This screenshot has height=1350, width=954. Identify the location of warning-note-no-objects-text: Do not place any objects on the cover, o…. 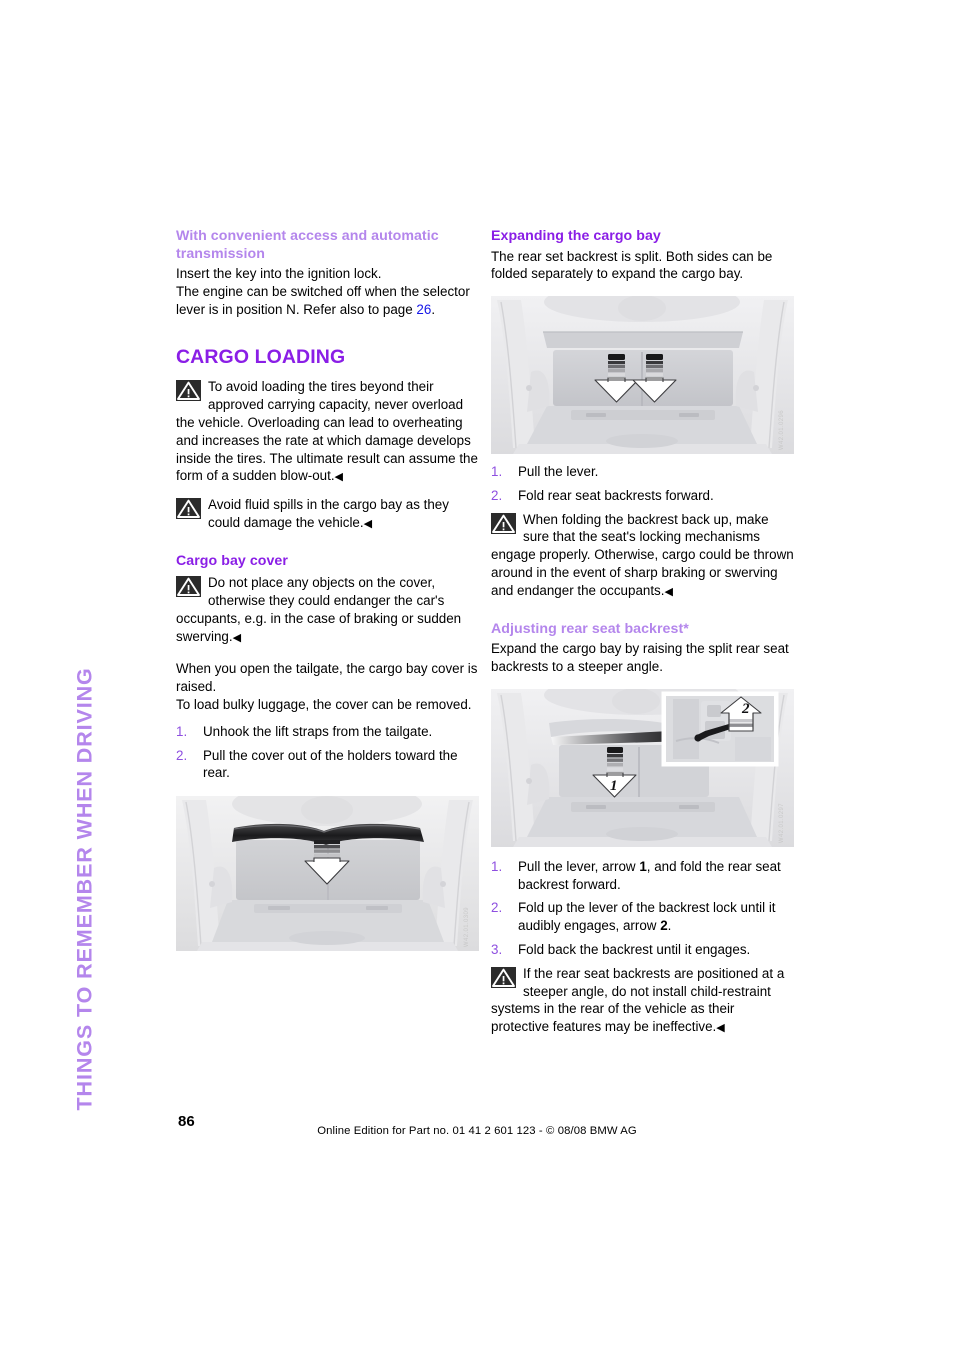
(319, 609).